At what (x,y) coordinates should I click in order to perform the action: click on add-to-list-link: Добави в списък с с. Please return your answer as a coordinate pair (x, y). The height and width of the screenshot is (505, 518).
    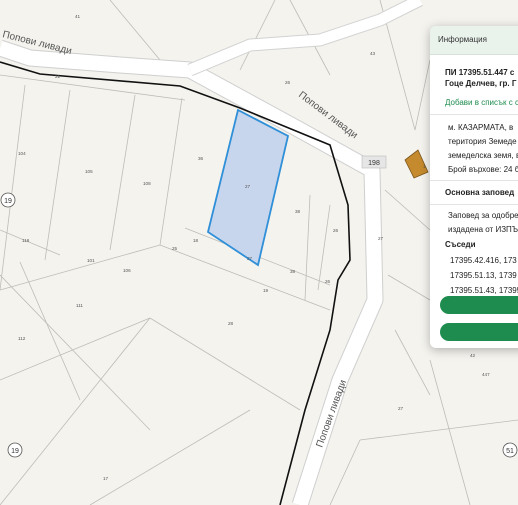
    Looking at the image, I should click on (481, 102).